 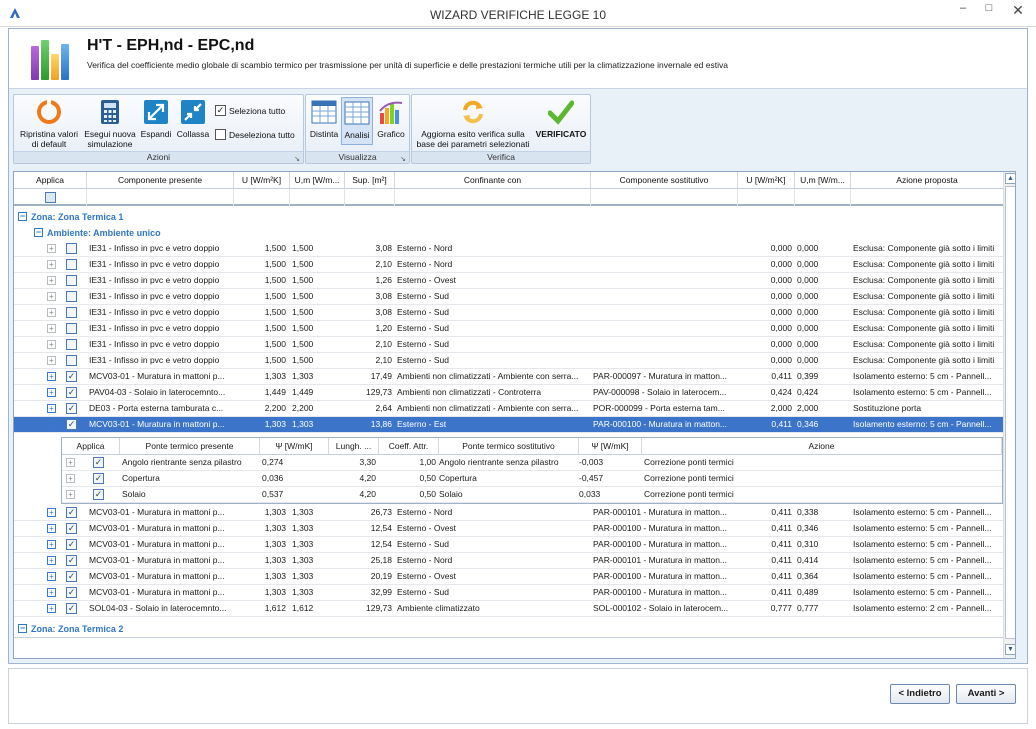 I want to click on col-u2: U [W/m²K], so click(x=766, y=180).